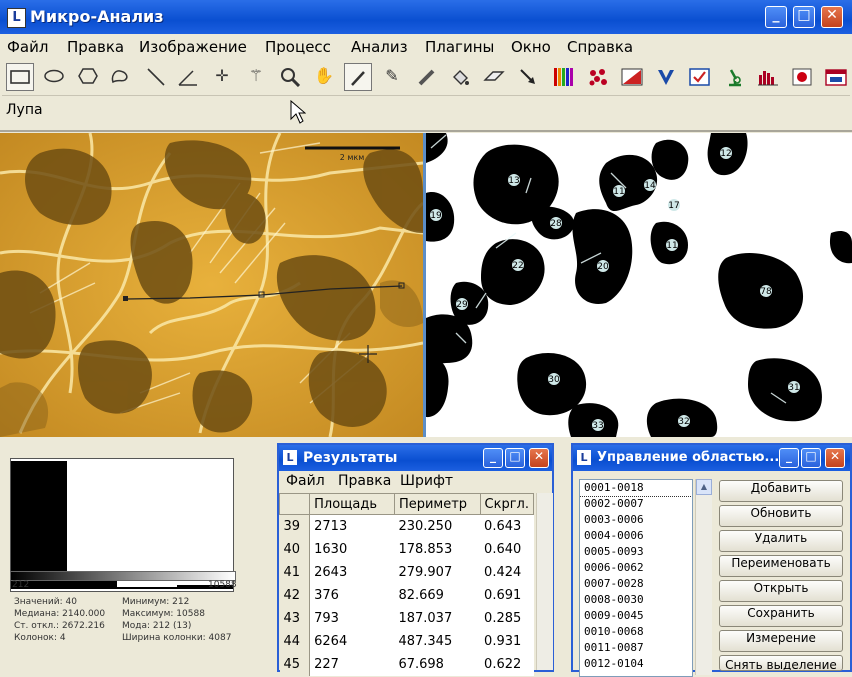 This screenshot has width=852, height=677. I want to click on menu-plugins: Плагины, so click(459, 47).